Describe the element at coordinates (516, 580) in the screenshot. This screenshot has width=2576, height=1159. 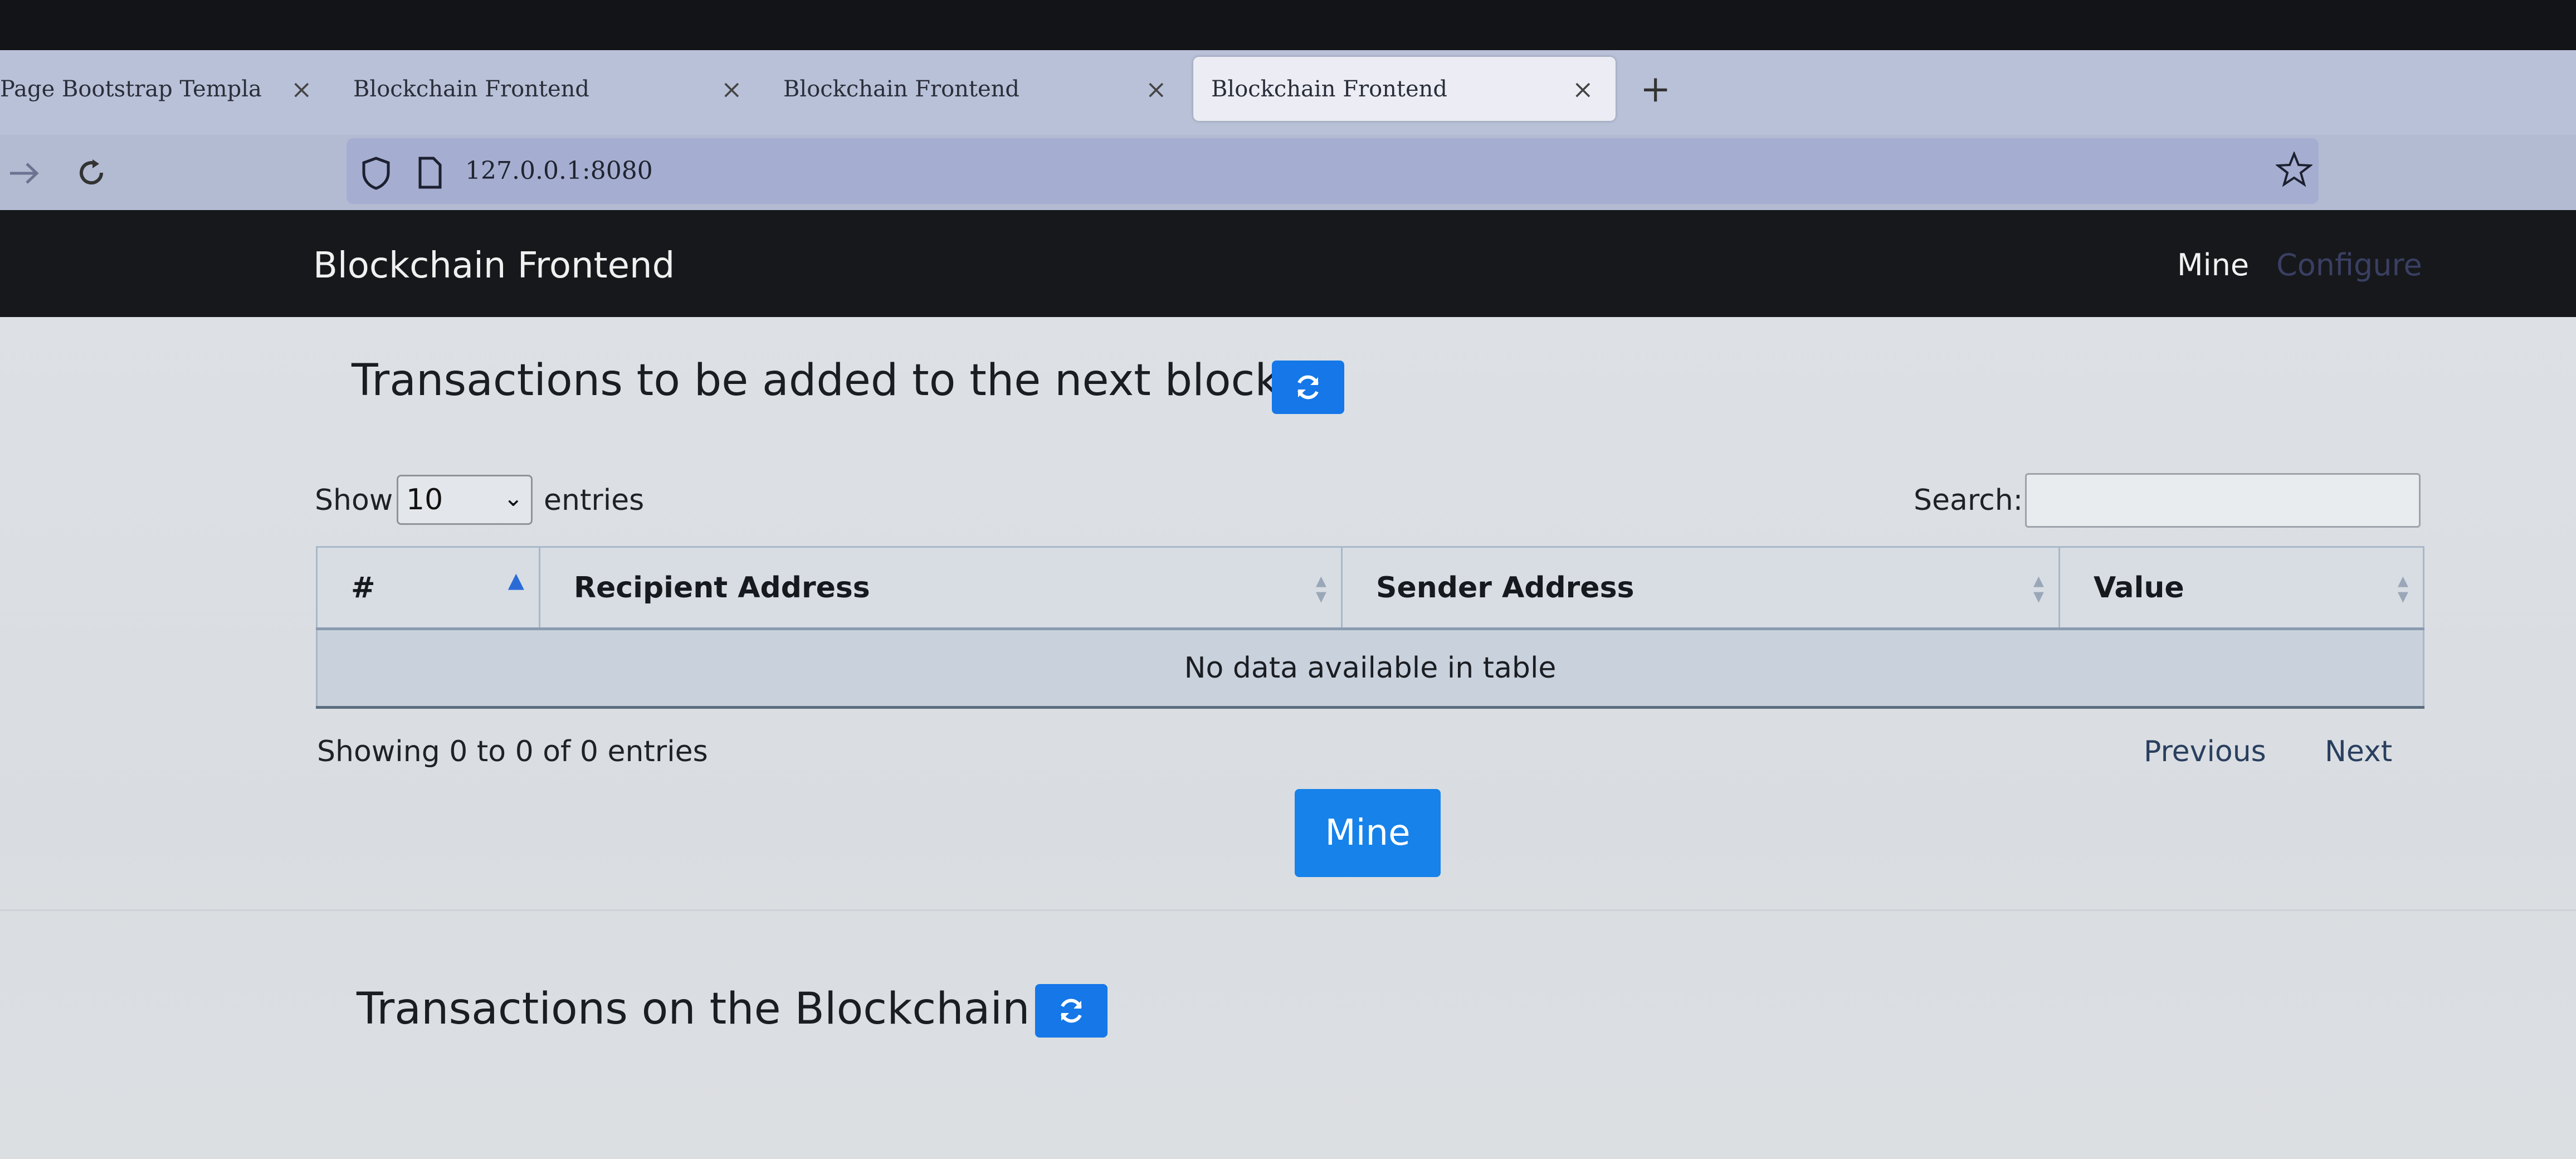
I see `sort-asc-icon: ▲` at that location.